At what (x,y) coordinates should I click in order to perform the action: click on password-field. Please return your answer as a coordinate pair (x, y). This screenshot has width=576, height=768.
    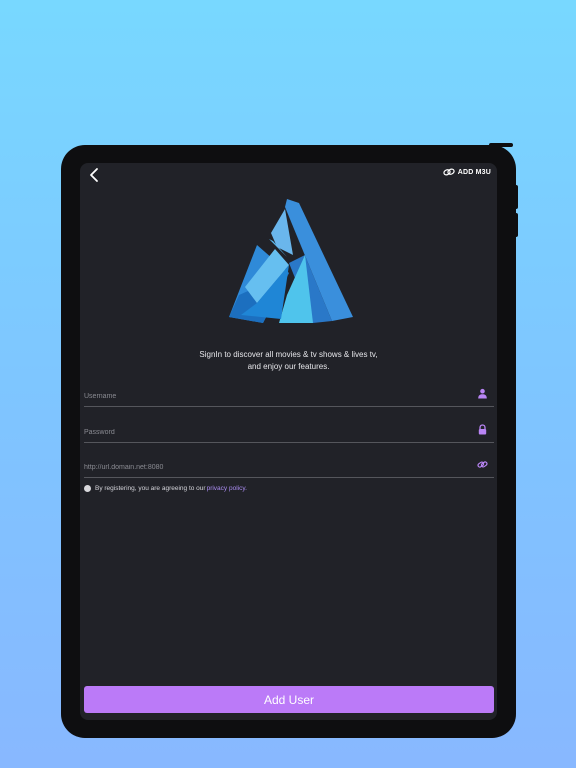
    Looking at the image, I should click on (289, 432).